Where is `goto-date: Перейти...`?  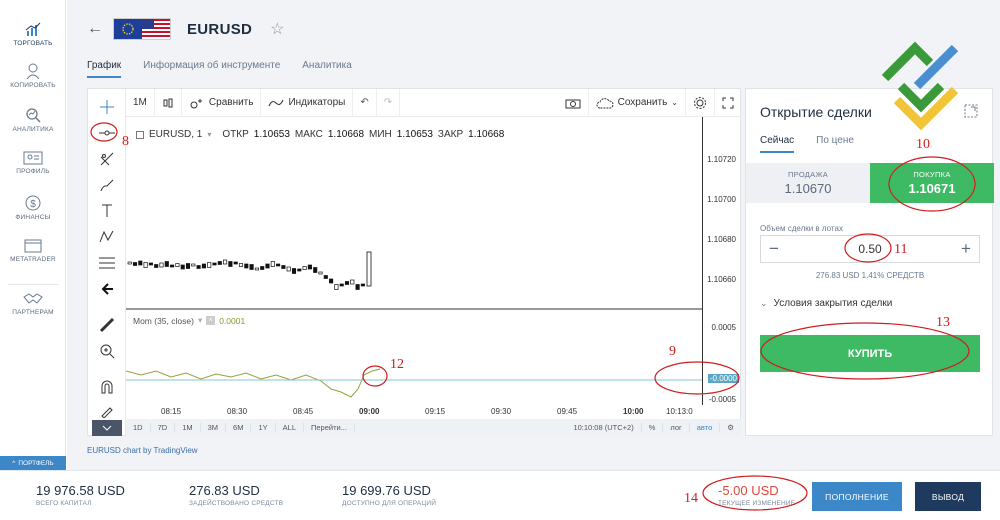
goto-date: Перейти... is located at coordinates (329, 427).